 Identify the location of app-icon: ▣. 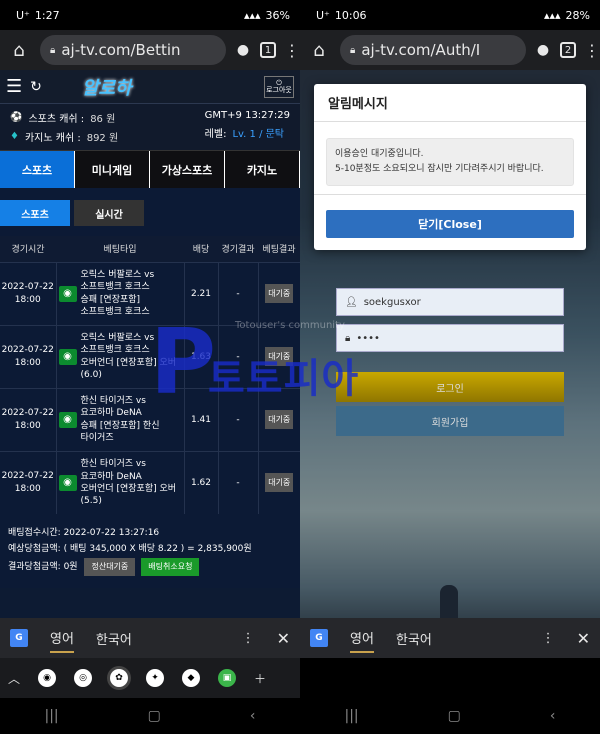
(227, 678).